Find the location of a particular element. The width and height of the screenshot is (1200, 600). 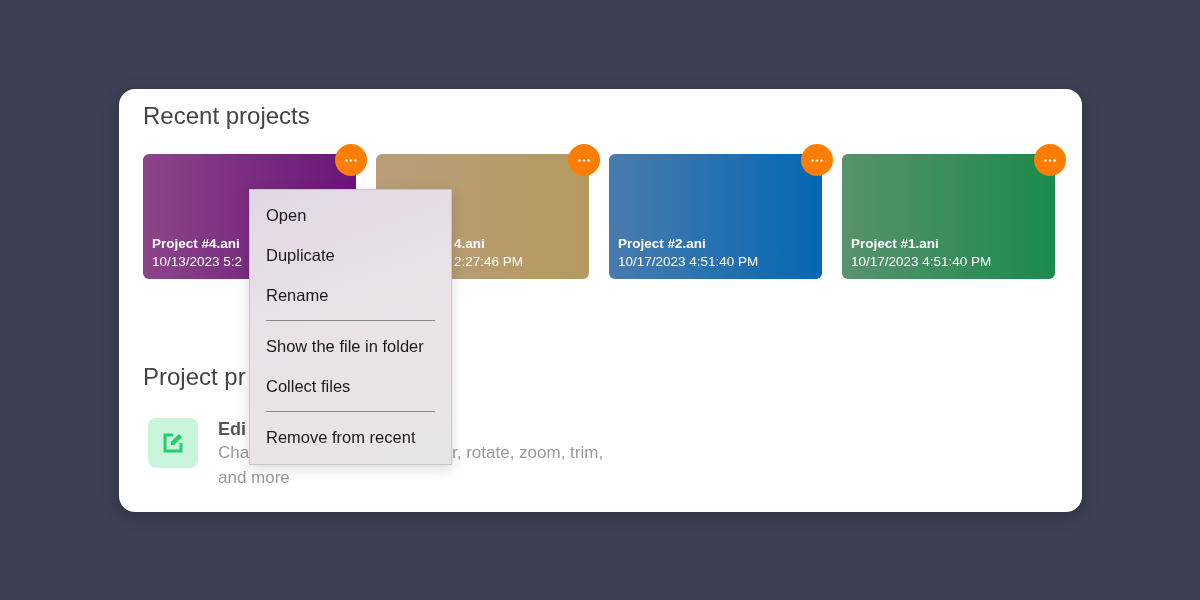

section-title: Project pr is located at coordinates (194, 377).